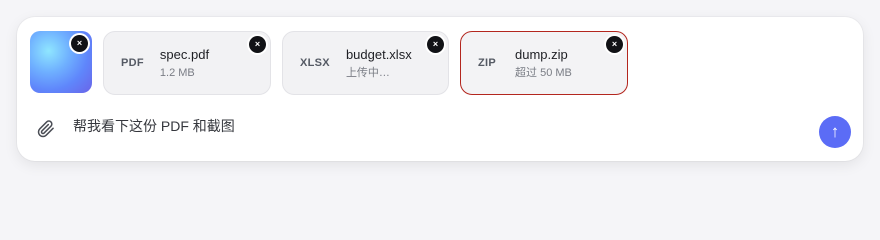 This screenshot has width=880, height=240. I want to click on file-type-label: XLSX, so click(315, 63).